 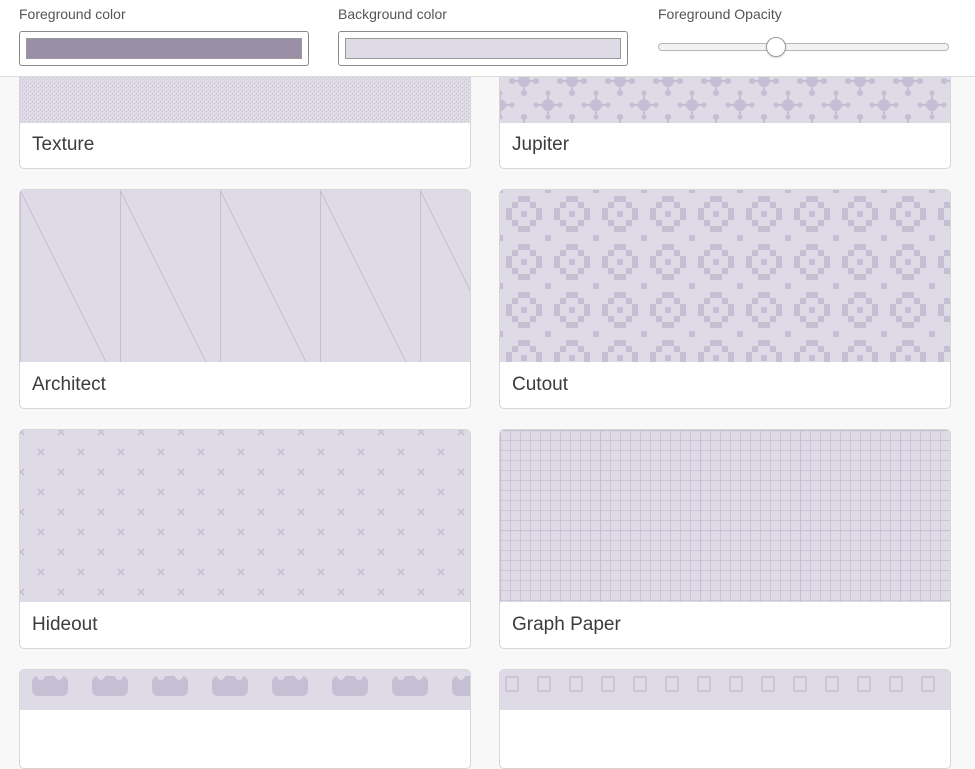 I want to click on opacity-slider-thumb, so click(x=776, y=47).